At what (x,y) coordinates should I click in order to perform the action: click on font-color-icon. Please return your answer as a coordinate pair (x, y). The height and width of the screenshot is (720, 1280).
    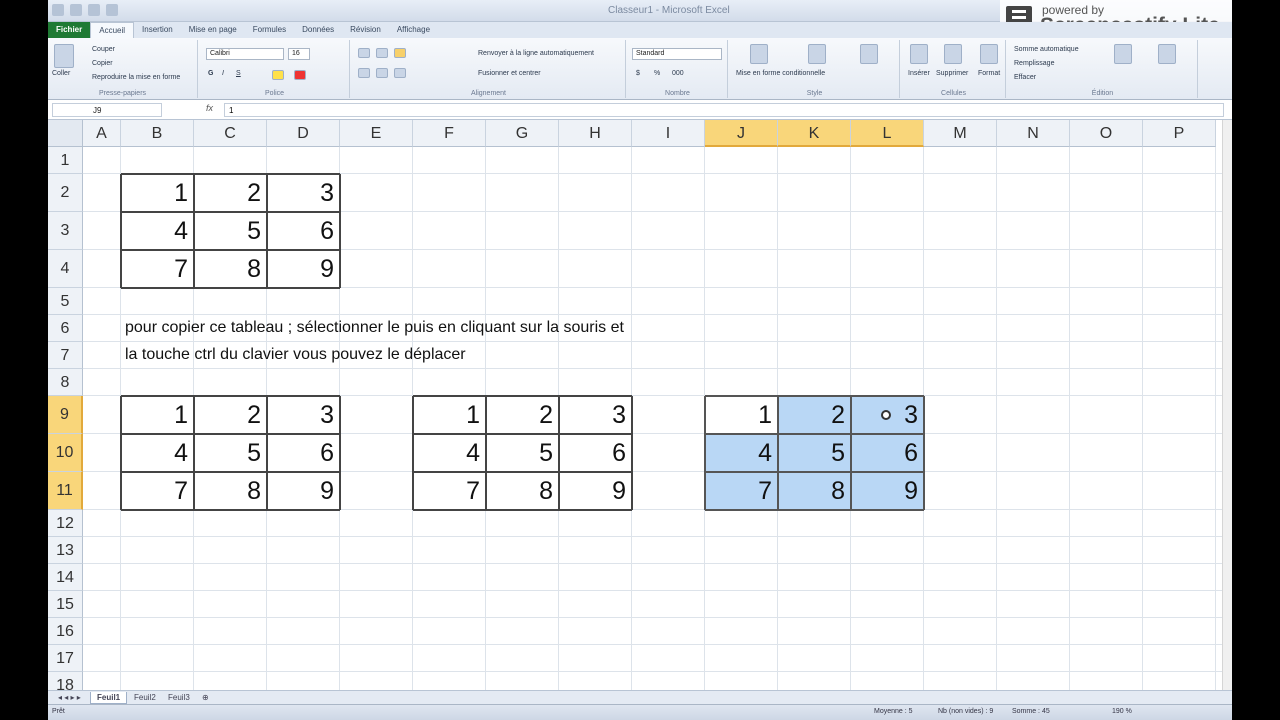
    Looking at the image, I should click on (300, 75).